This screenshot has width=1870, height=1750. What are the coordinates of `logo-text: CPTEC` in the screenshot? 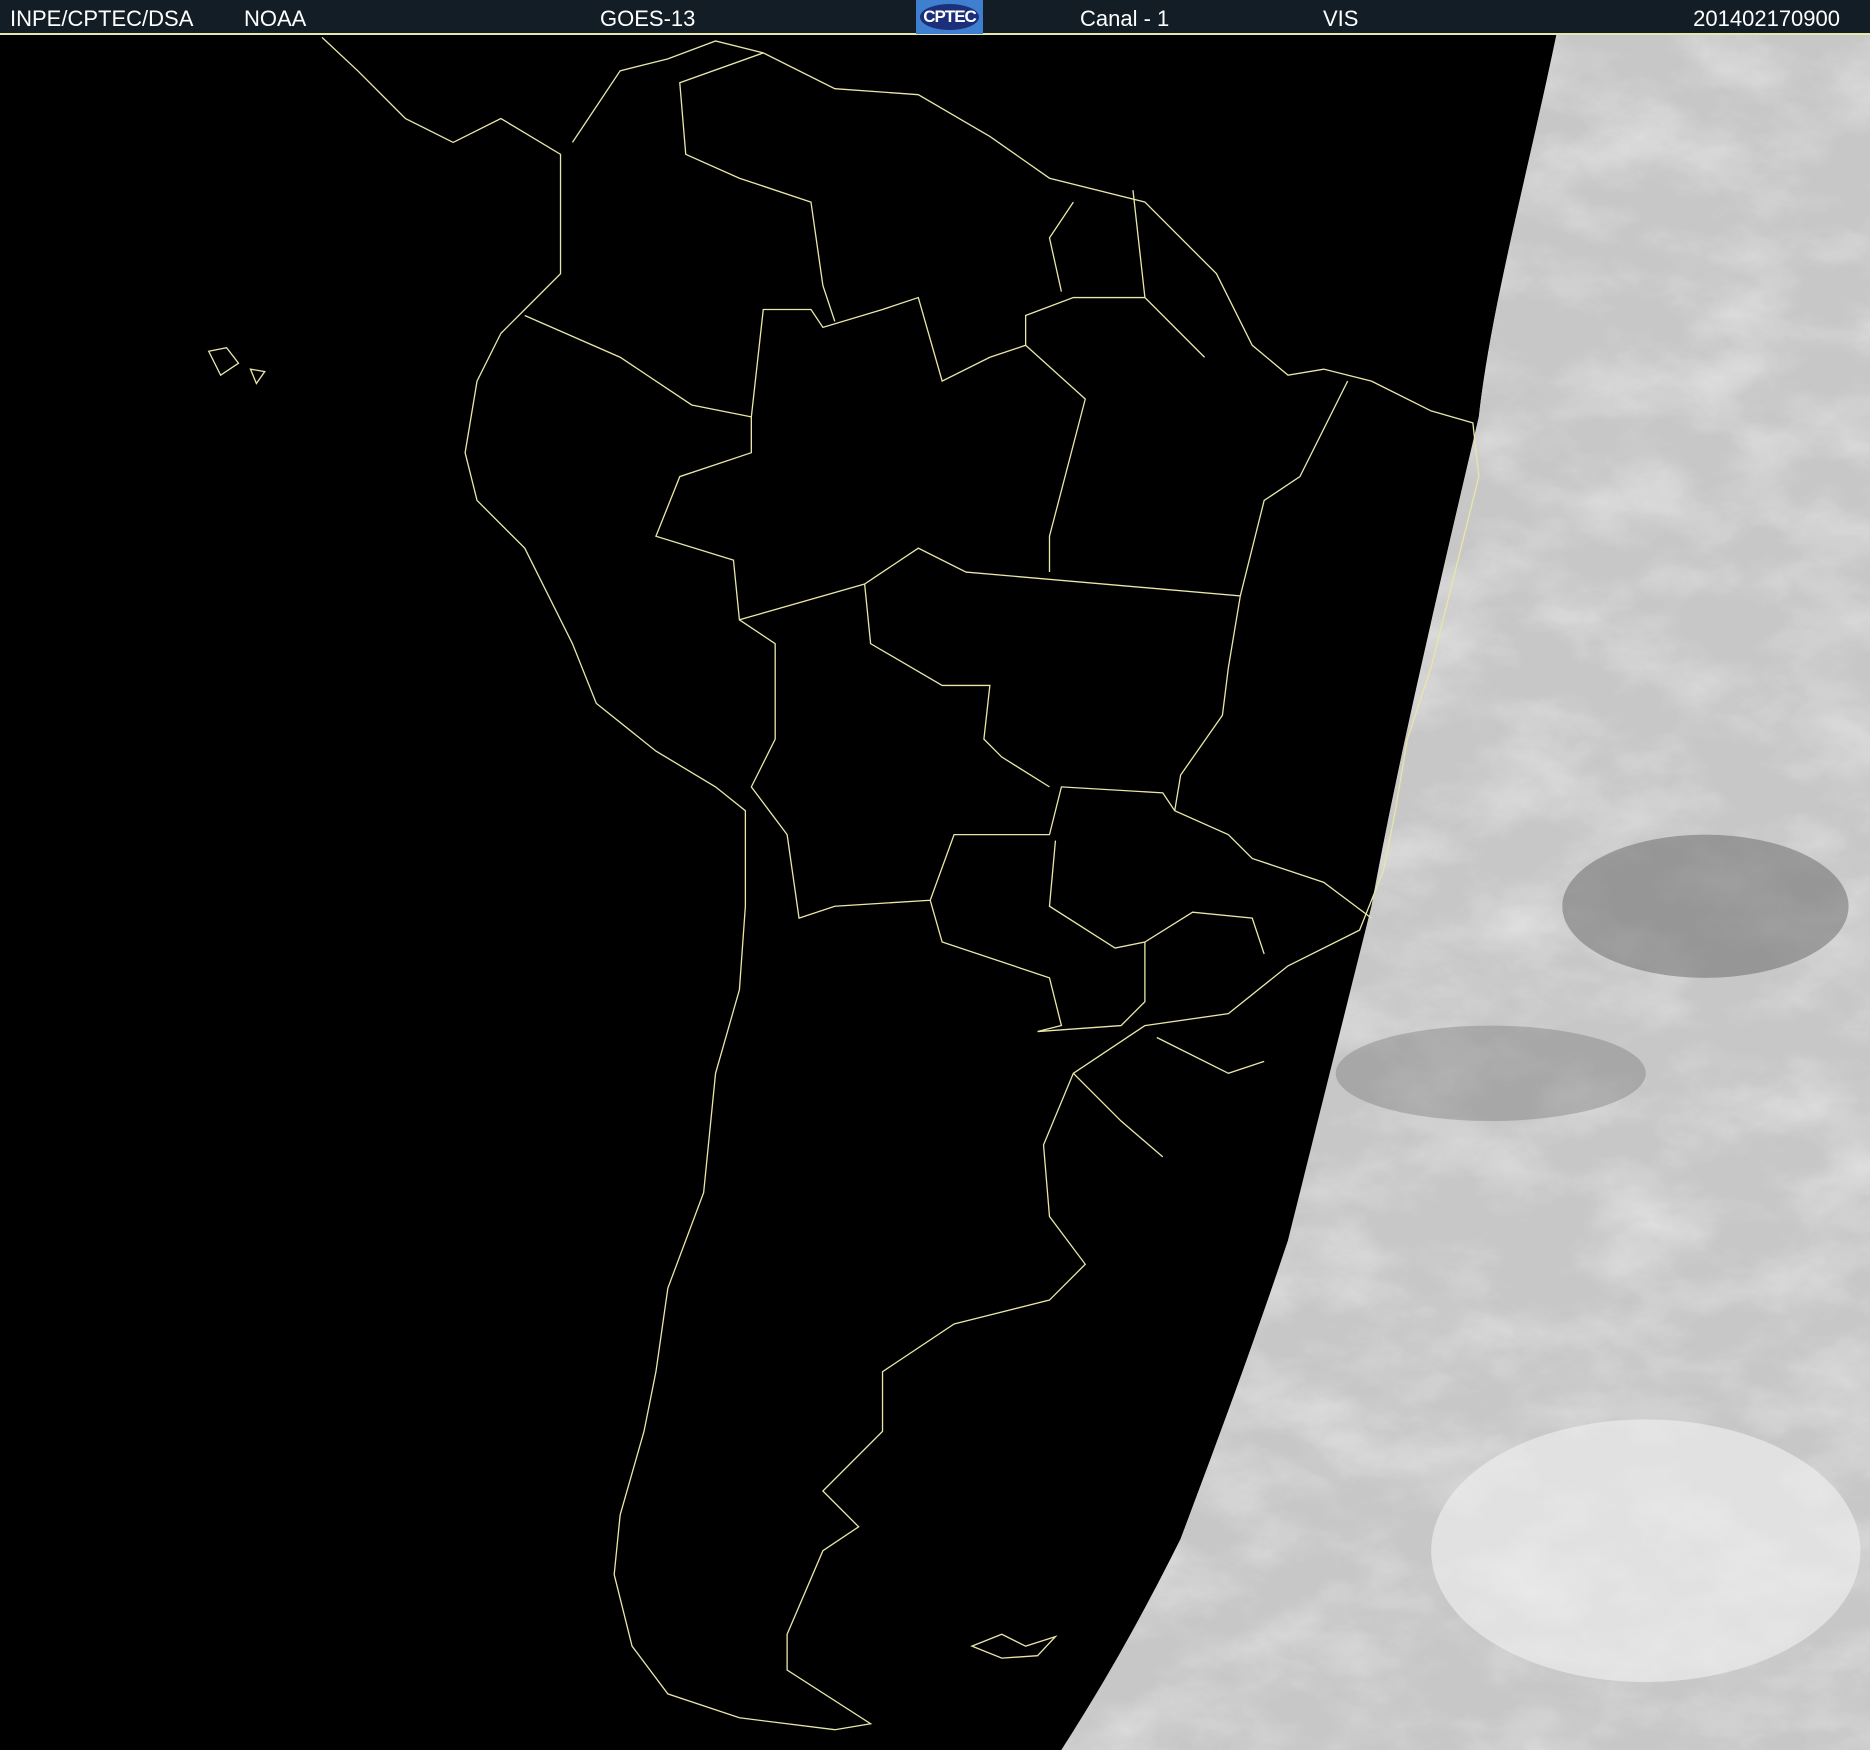 It's located at (950, 16).